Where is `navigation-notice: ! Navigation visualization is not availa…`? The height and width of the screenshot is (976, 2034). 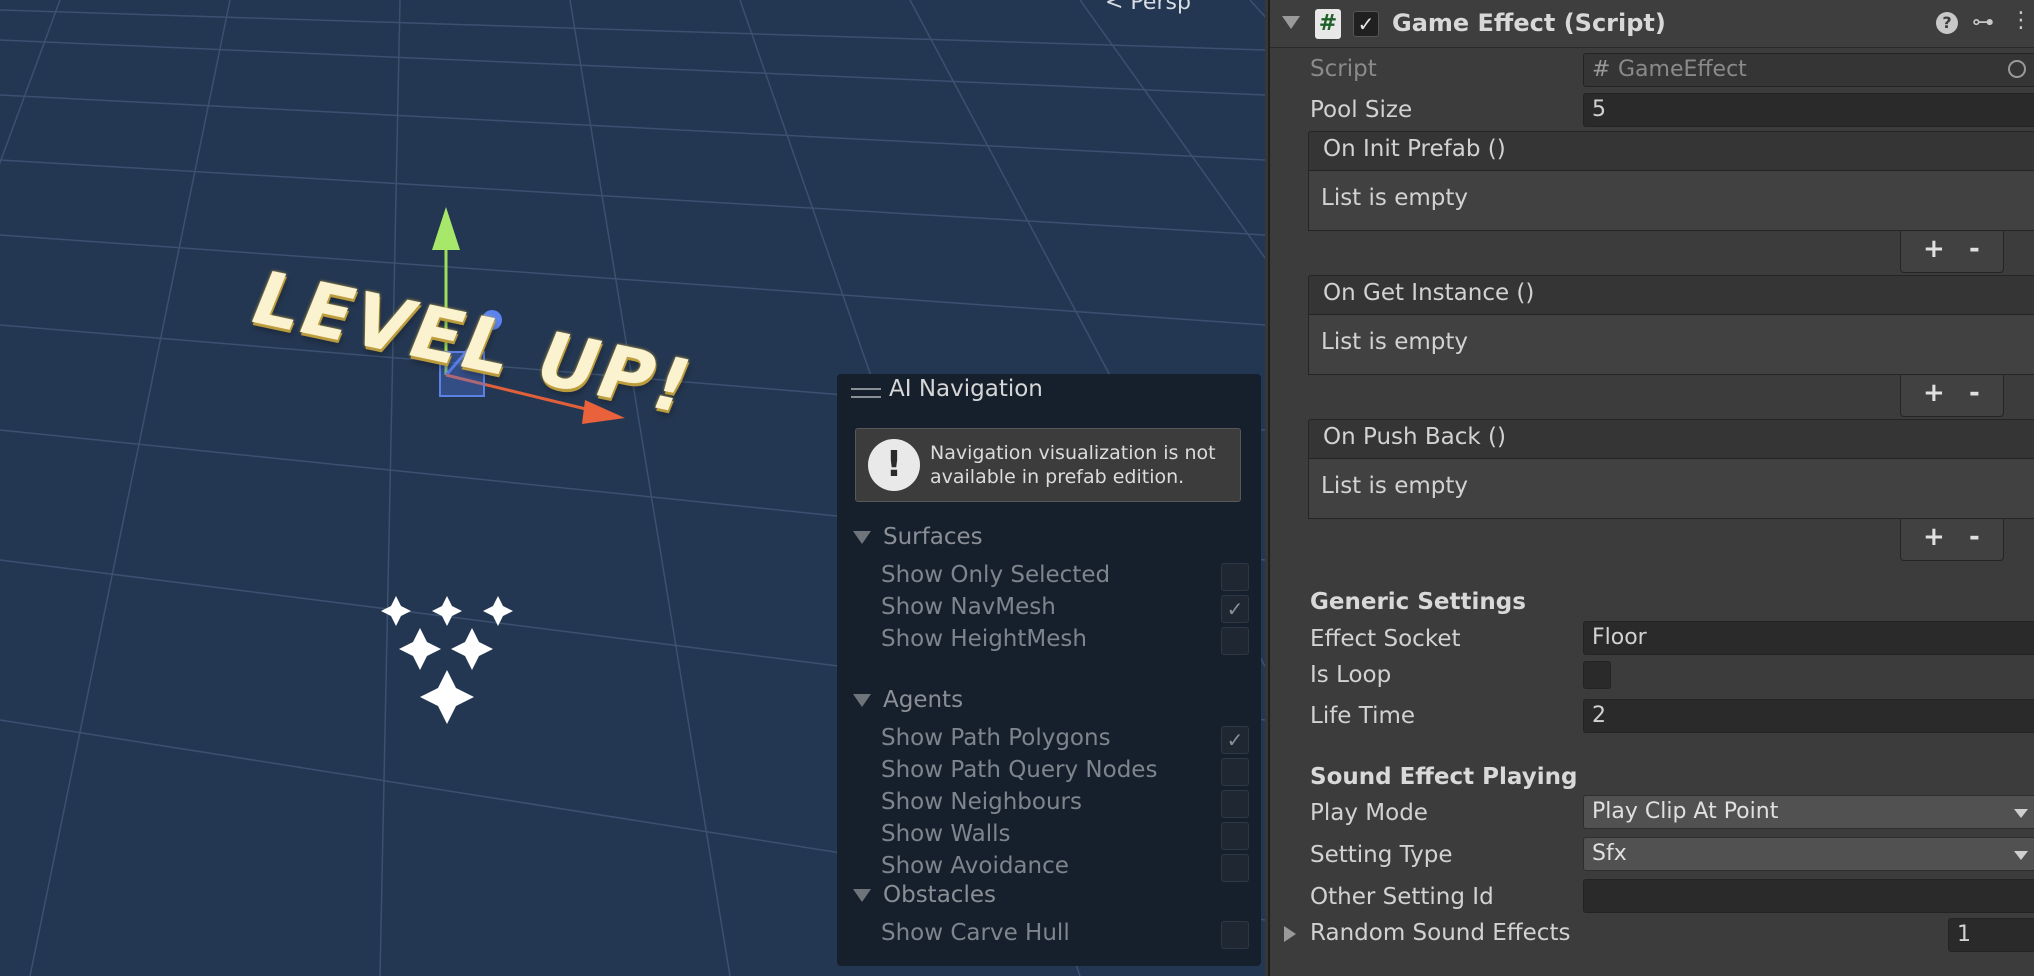 navigation-notice: ! Navigation visualization is not availa… is located at coordinates (1048, 465).